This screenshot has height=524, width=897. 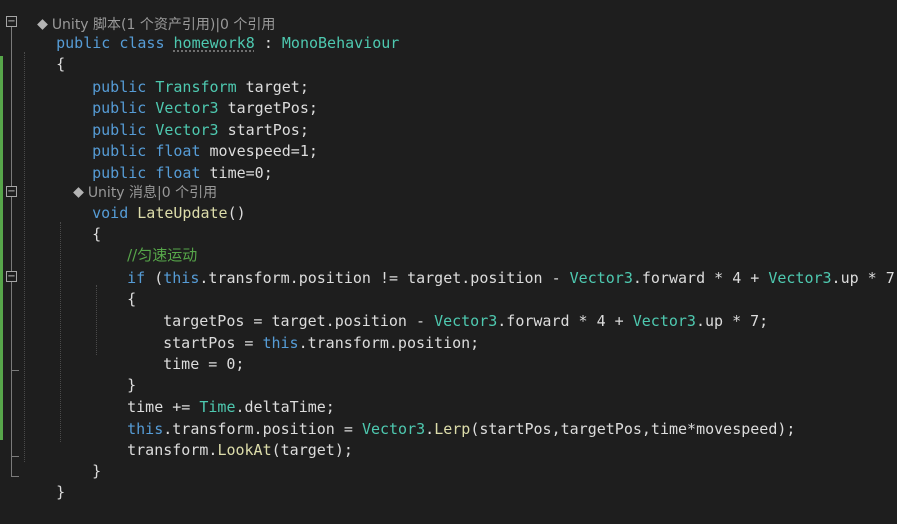 I want to click on code-line-time-increment: time += Time.deltaTime;, so click(x=213, y=396).